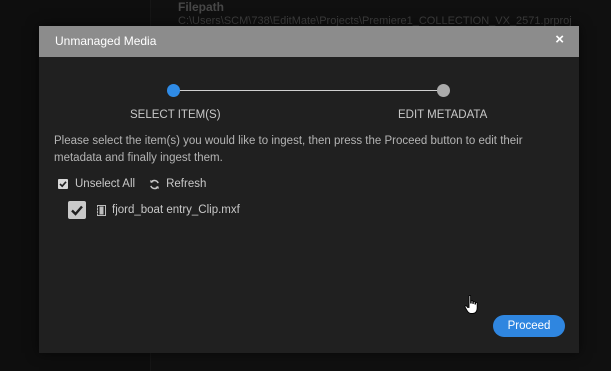  I want to click on stepper-line, so click(309, 90).